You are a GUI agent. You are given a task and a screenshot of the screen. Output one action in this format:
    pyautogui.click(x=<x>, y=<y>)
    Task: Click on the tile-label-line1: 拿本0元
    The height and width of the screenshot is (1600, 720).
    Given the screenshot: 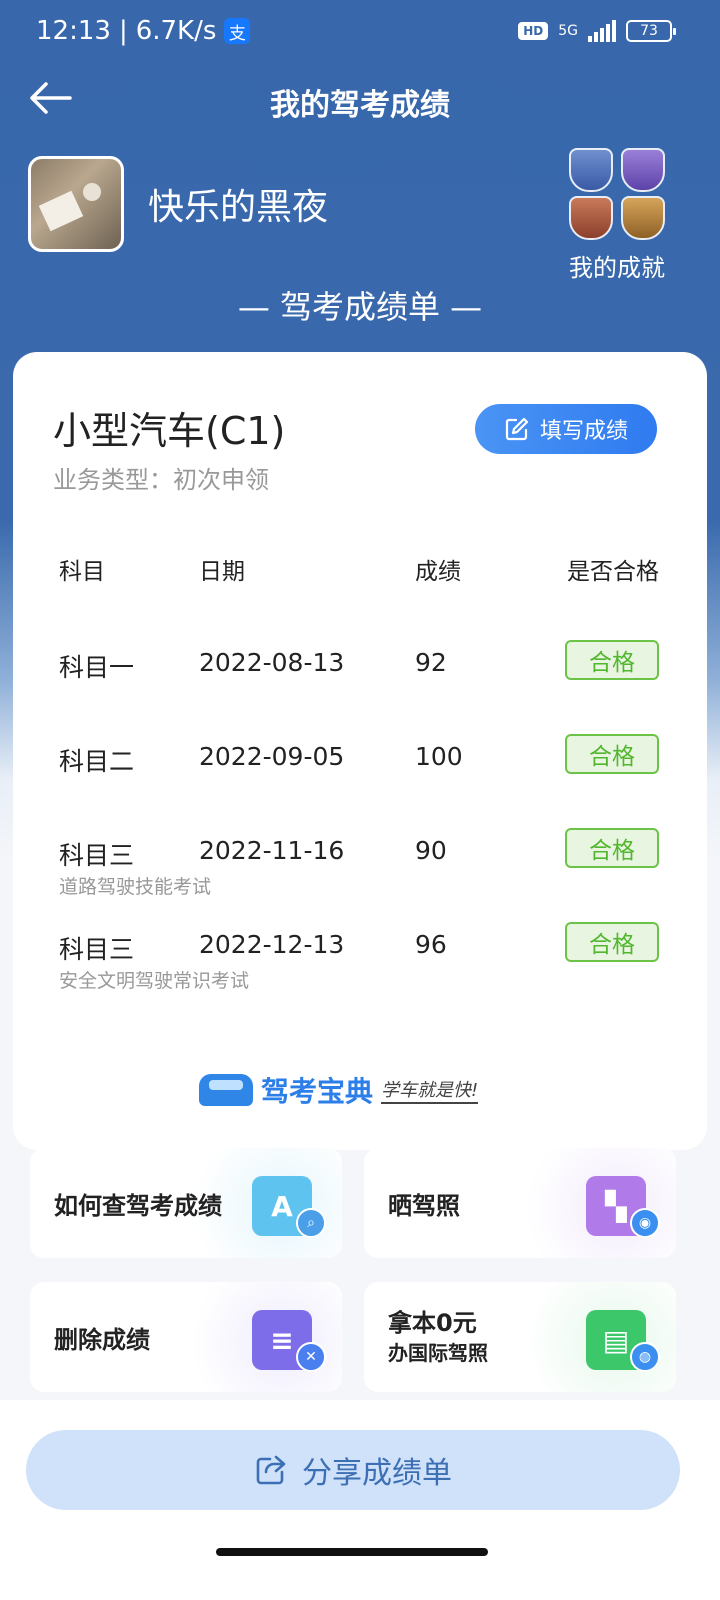 What is the action you would take?
    pyautogui.click(x=432, y=1323)
    